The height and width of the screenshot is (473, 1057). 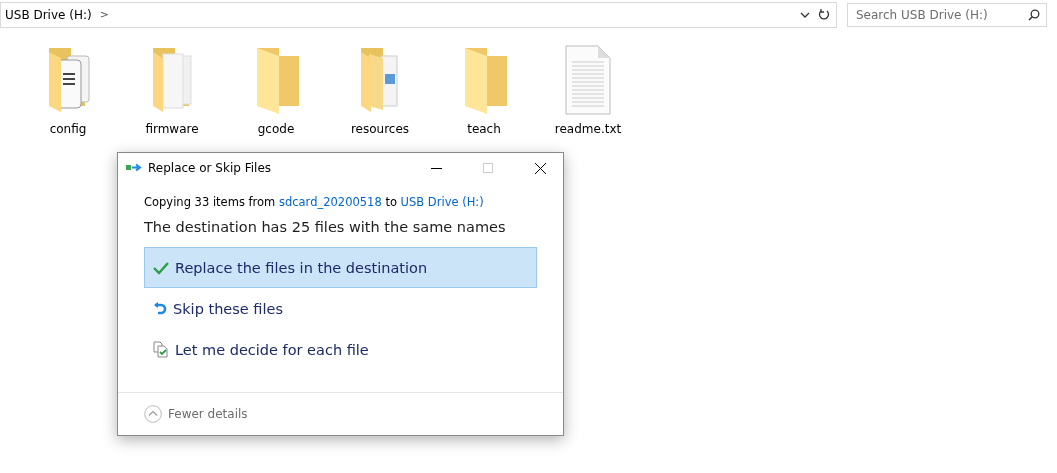 I want to click on file-name: firmware, so click(x=172, y=129).